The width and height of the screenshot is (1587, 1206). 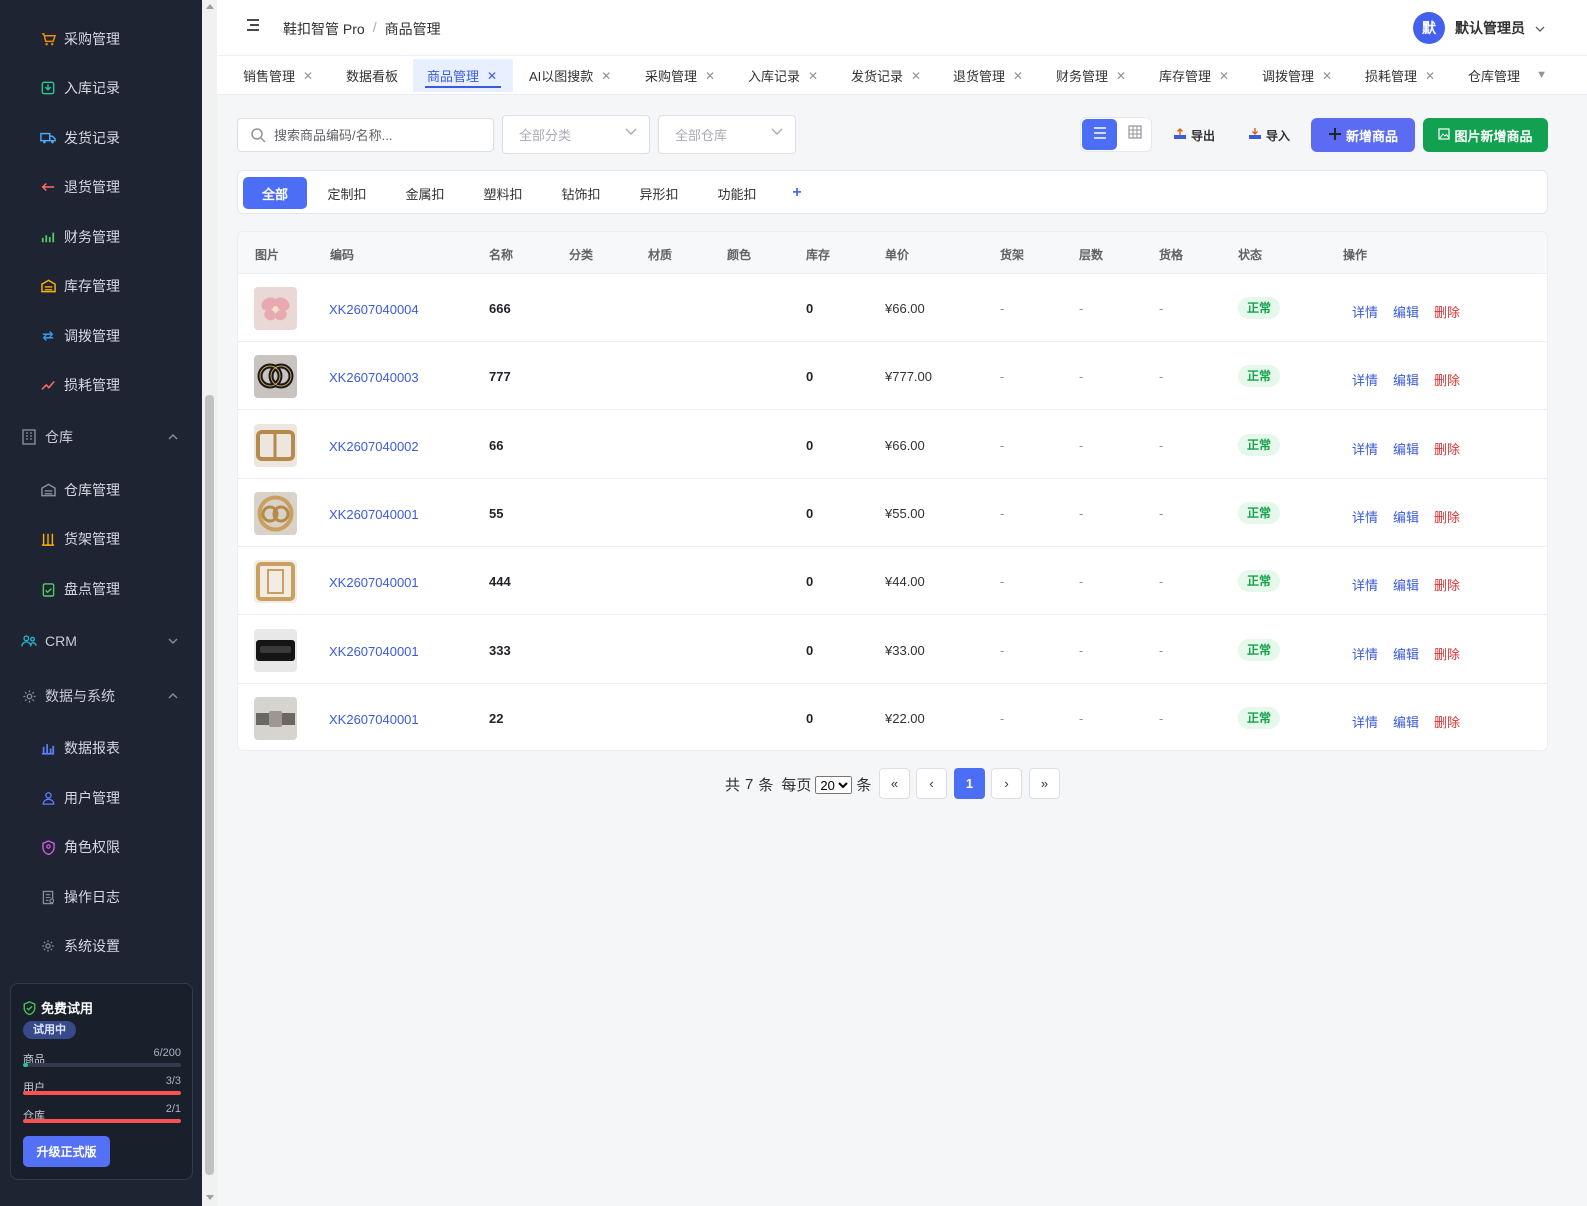 I want to click on sidebar-group-warehouse: 仓库, so click(x=101, y=437).